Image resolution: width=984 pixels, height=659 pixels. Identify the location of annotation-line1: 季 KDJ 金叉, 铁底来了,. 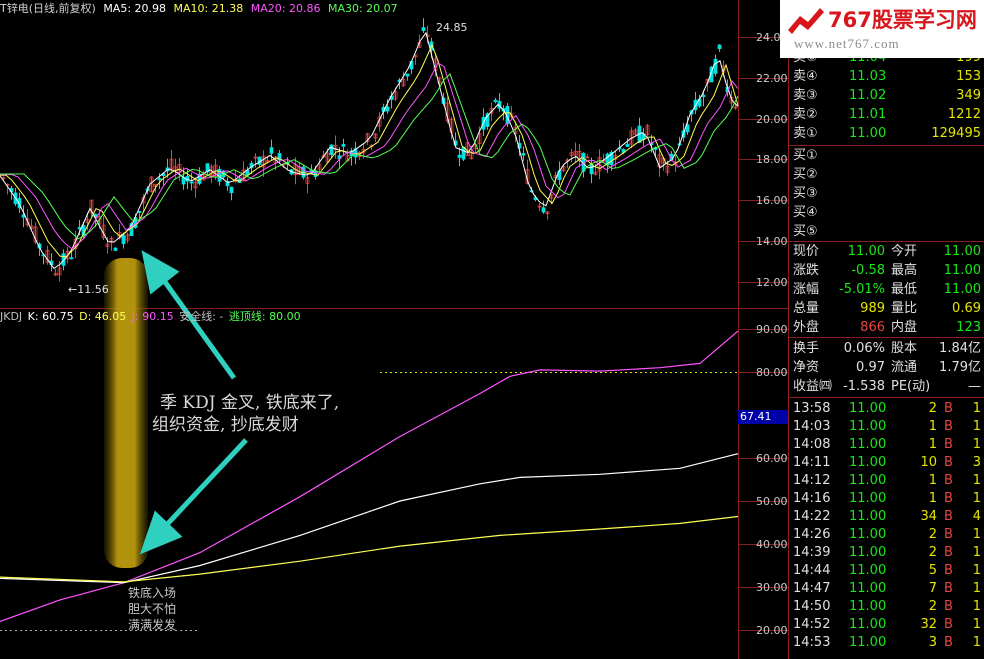
(250, 403).